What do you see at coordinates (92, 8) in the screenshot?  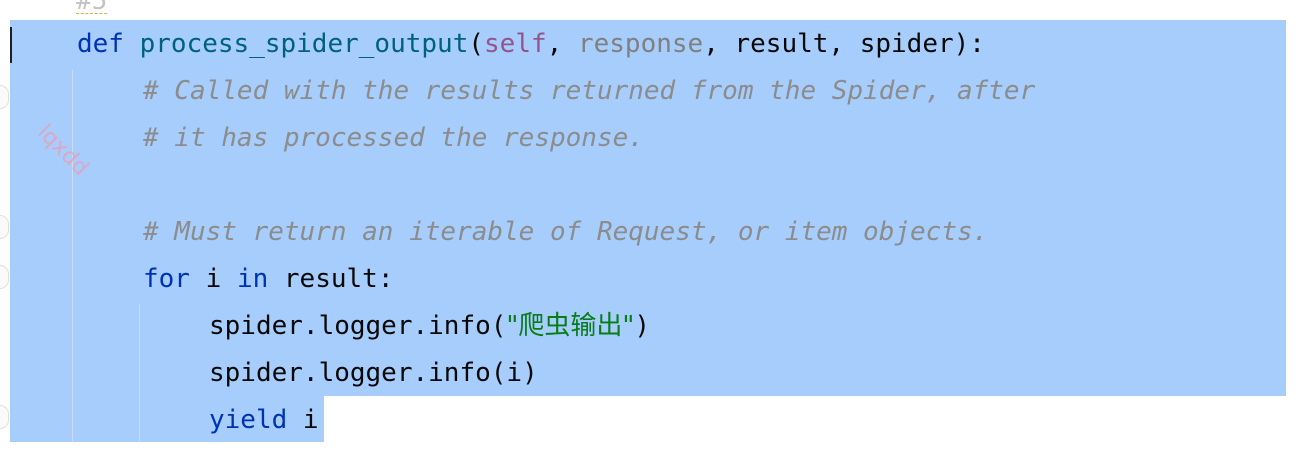 I see `previous-line-fragment: #5` at bounding box center [92, 8].